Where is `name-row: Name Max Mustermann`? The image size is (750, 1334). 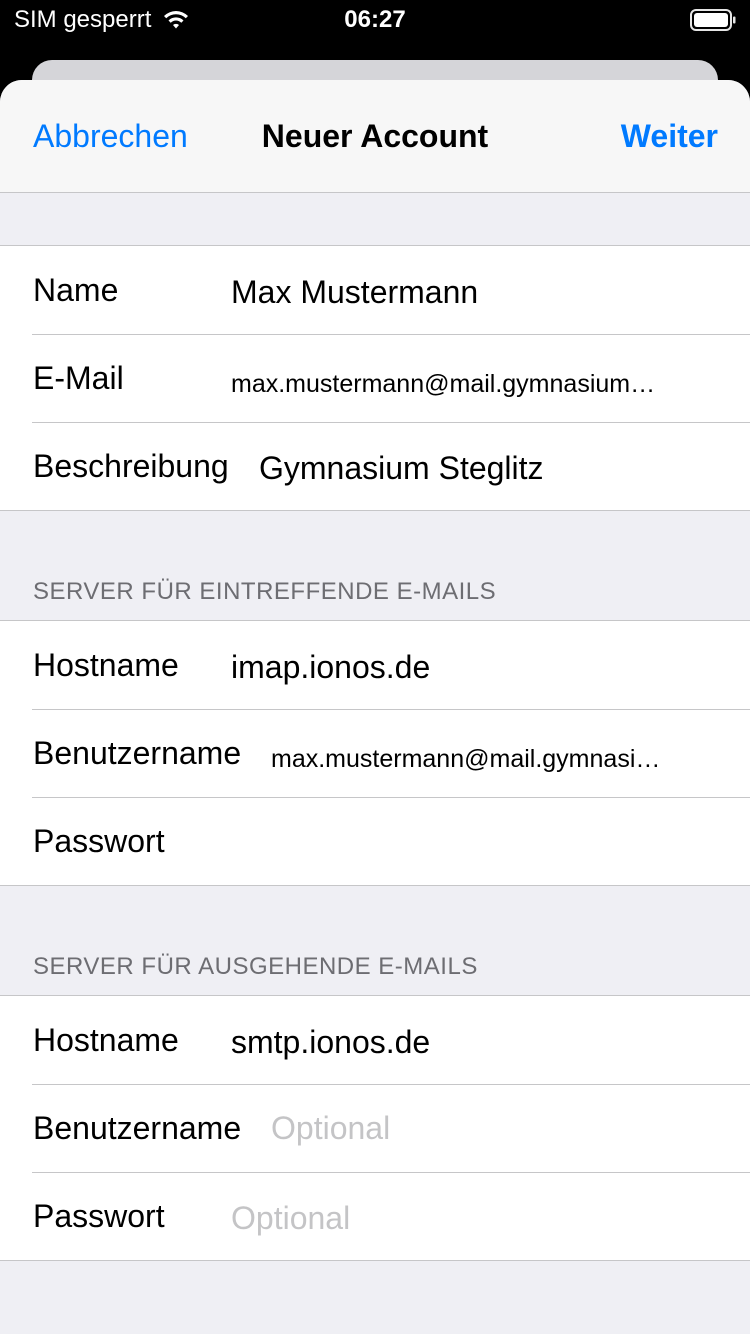 name-row: Name Max Mustermann is located at coordinates (375, 290).